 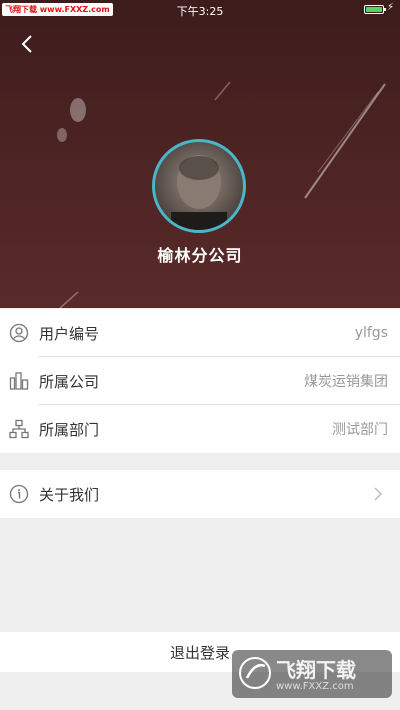 I want to click on about-us-item: 关于我们, so click(x=200, y=494).